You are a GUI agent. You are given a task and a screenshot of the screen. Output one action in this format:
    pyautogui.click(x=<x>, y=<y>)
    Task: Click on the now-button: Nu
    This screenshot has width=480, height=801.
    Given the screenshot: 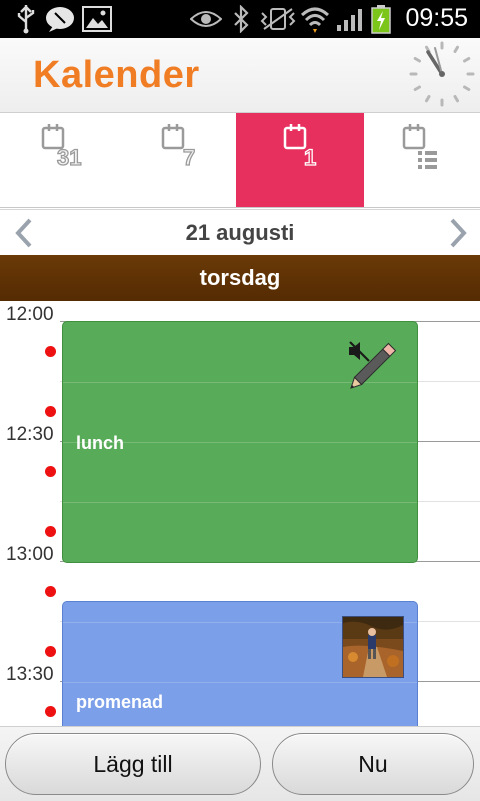 What is the action you would take?
    pyautogui.click(x=373, y=764)
    